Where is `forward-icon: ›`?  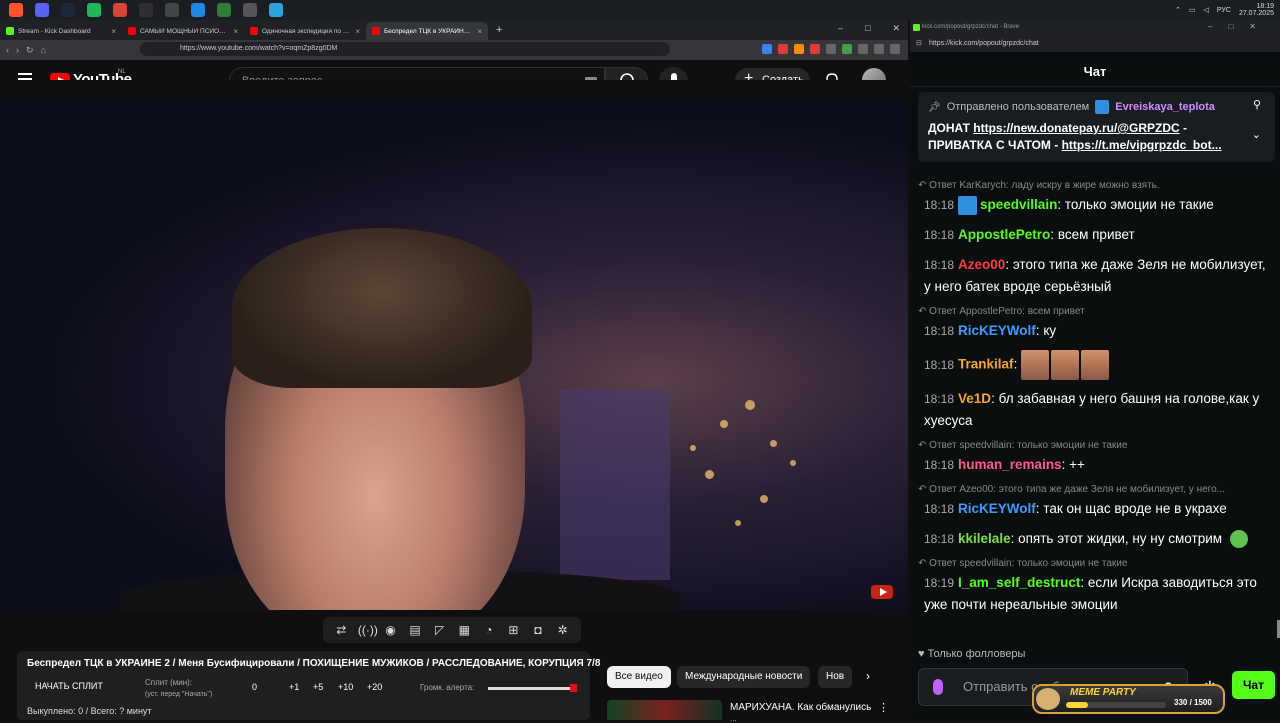
forward-icon: › is located at coordinates (17, 50).